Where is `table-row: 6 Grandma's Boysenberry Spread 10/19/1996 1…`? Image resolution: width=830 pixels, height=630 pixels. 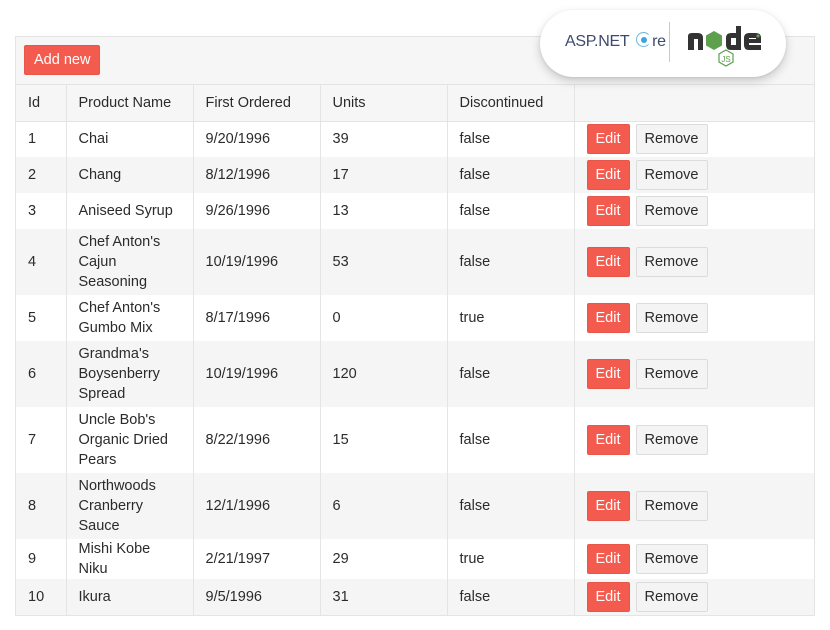
table-row: 6 Grandma's Boysenberry Spread 10/19/1996 1… is located at coordinates (415, 374).